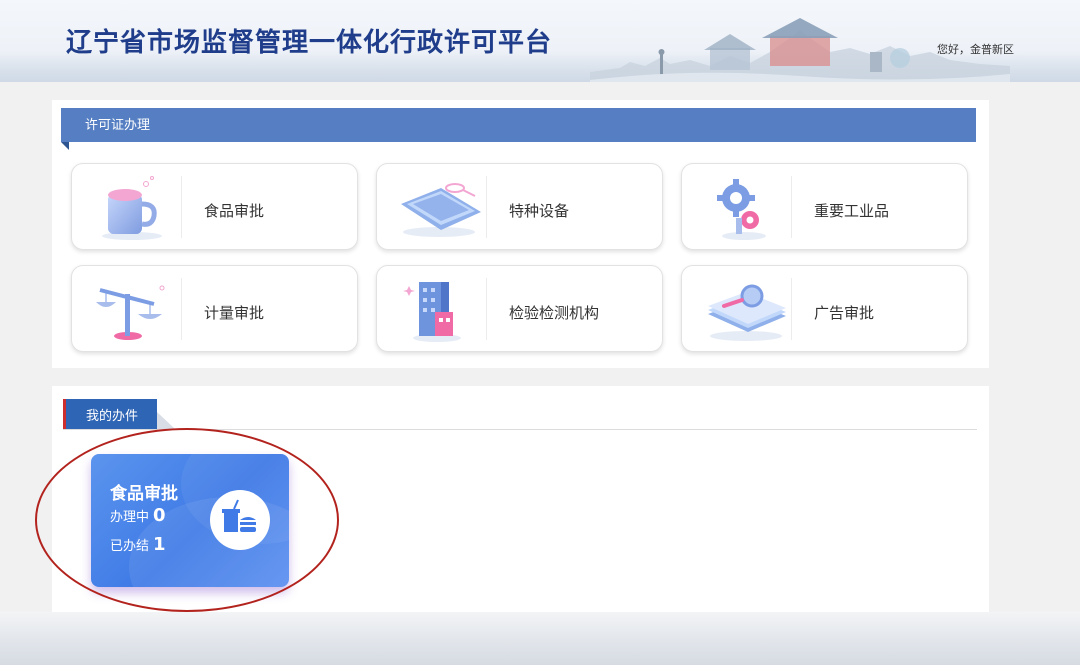 Image resolution: width=1080 pixels, height=665 pixels. Describe the element at coordinates (441, 210) in the screenshot. I see `tablet-device-icon` at that location.